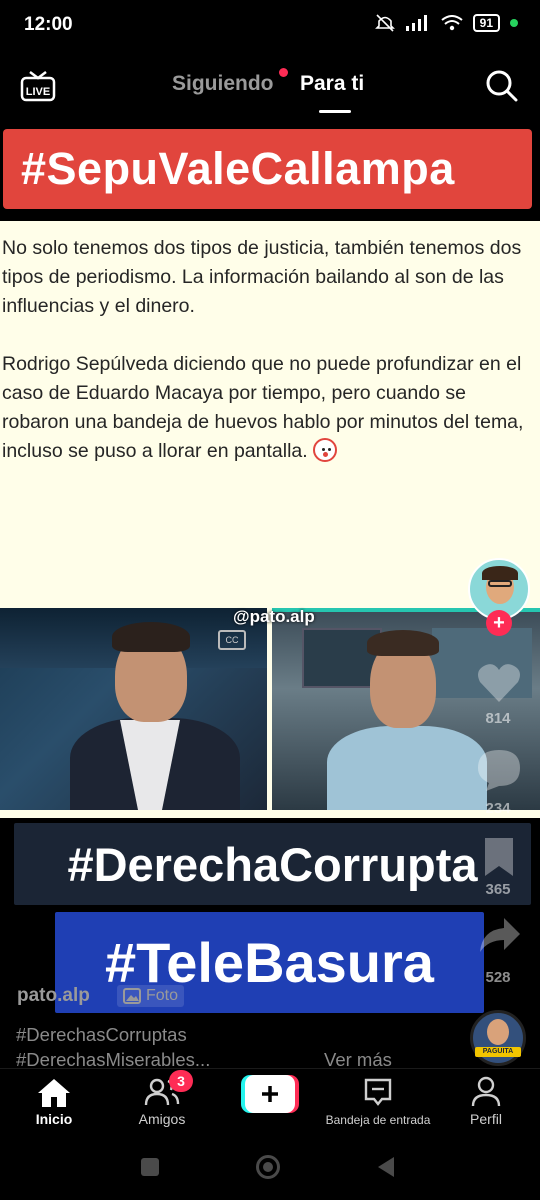 Image resolution: width=540 pixels, height=1200 pixels. Describe the element at coordinates (283, 72) in the screenshot. I see `following-notification-dot` at that location.